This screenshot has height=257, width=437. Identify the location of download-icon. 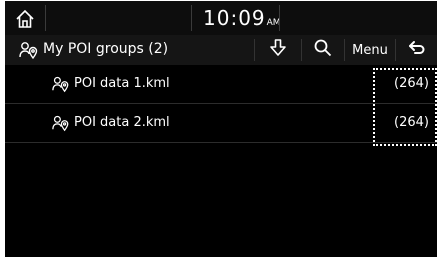
(278, 50).